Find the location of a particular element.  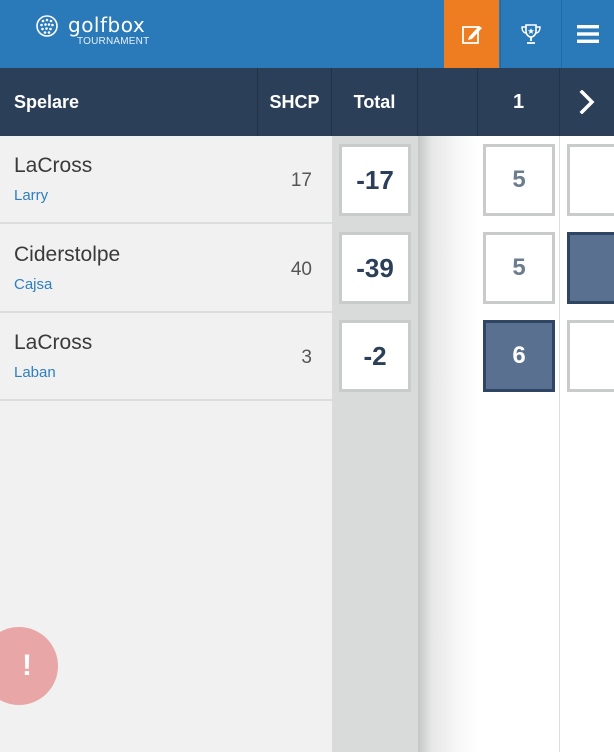

player-shcp: 17 is located at coordinates (301, 180).